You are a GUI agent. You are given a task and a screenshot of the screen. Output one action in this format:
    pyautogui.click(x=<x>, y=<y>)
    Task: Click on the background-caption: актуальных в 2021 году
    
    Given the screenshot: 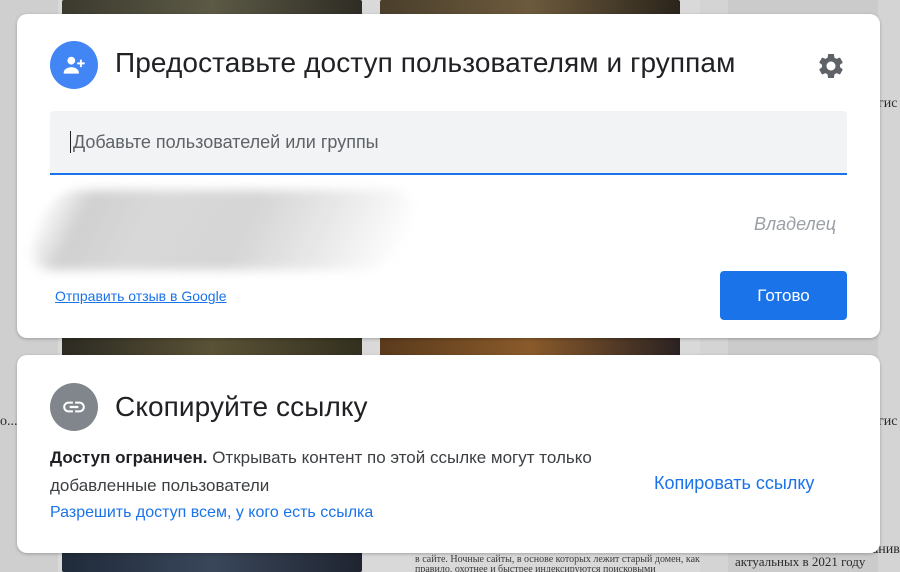 What is the action you would take?
    pyautogui.click(x=800, y=561)
    